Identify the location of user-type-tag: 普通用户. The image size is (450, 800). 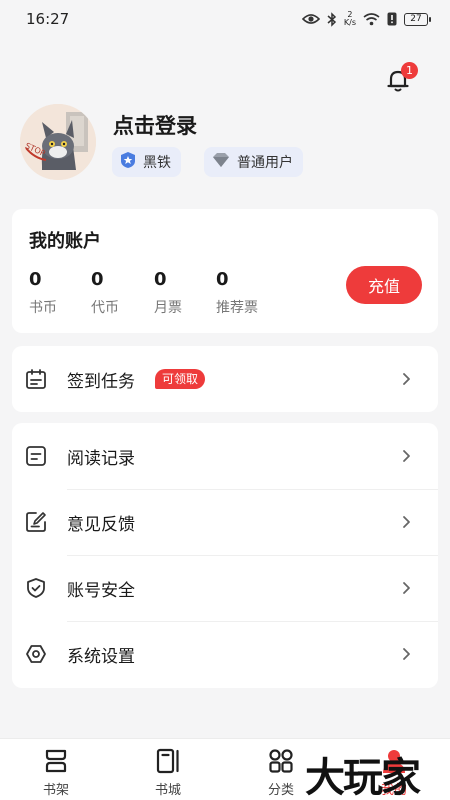
(253, 162).